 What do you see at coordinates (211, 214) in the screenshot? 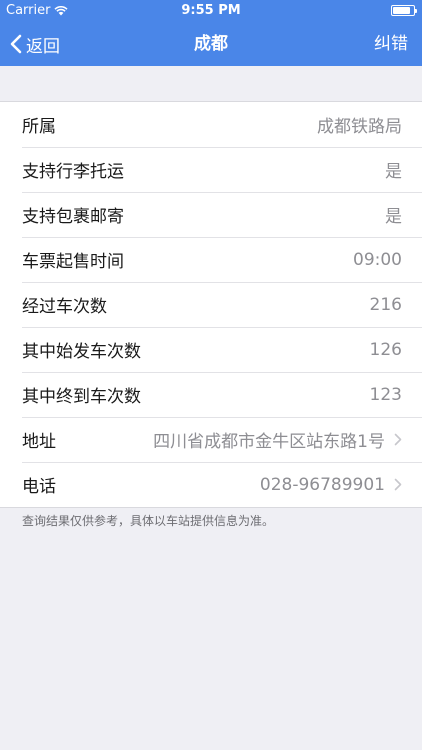
I see `row-parcel: 支持包裹邮寄 是` at bounding box center [211, 214].